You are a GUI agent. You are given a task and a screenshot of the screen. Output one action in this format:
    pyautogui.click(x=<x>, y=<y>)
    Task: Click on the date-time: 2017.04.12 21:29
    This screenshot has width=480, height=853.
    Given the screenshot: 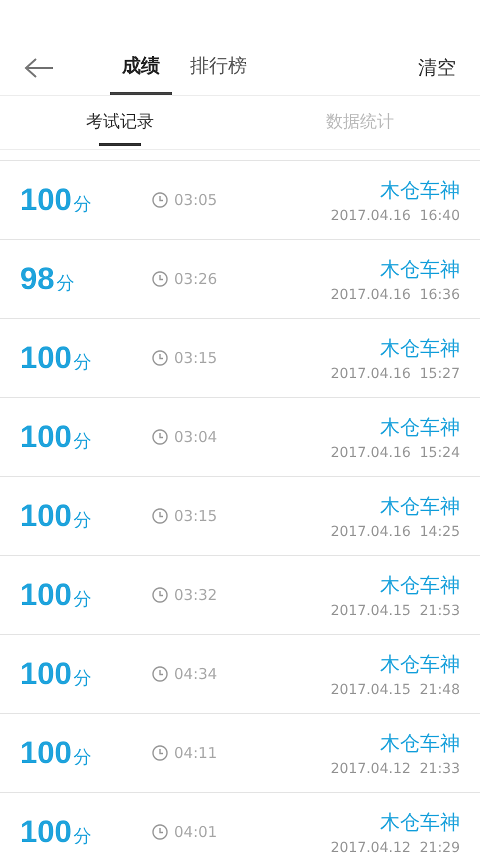 What is the action you would take?
    pyautogui.click(x=395, y=846)
    